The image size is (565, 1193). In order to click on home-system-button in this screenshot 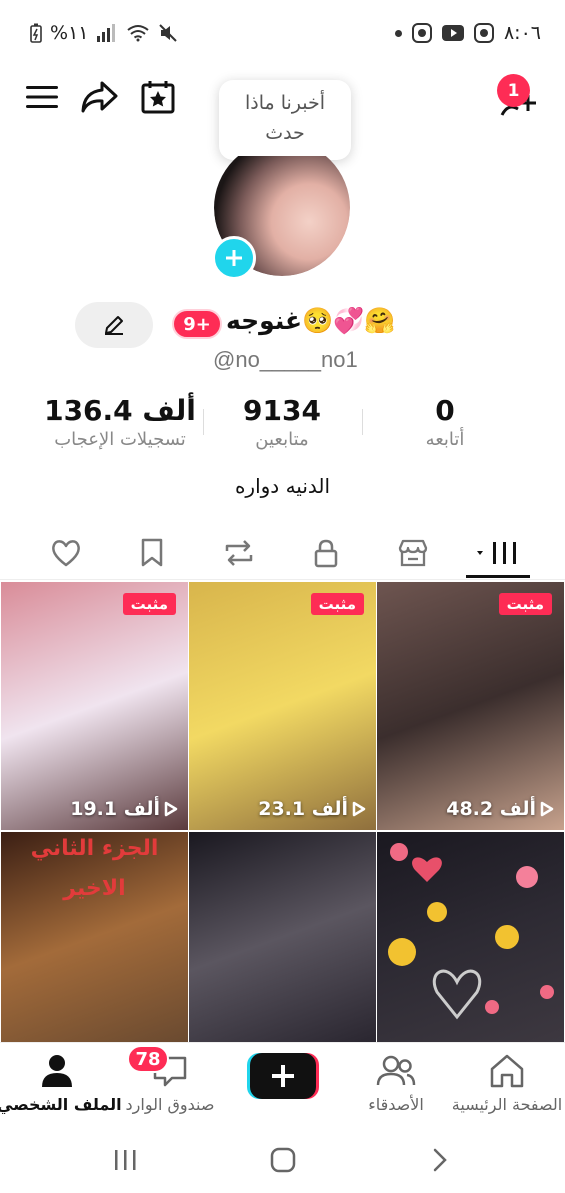, I will do `click(283, 1160)`.